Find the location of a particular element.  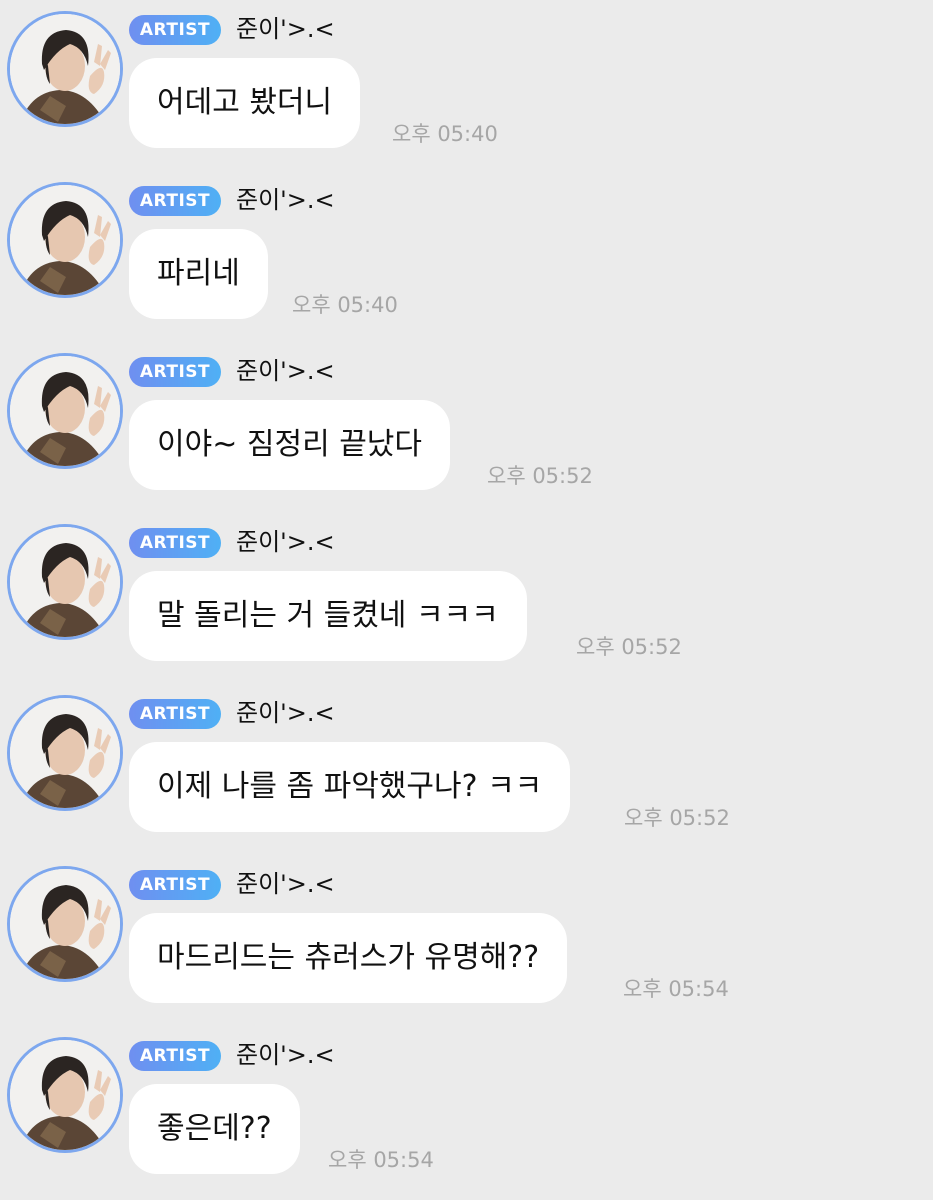

chat-message: ARTIST 준이'>.< 어데고 봤더니 오후 05:40 is located at coordinates (466, 85).